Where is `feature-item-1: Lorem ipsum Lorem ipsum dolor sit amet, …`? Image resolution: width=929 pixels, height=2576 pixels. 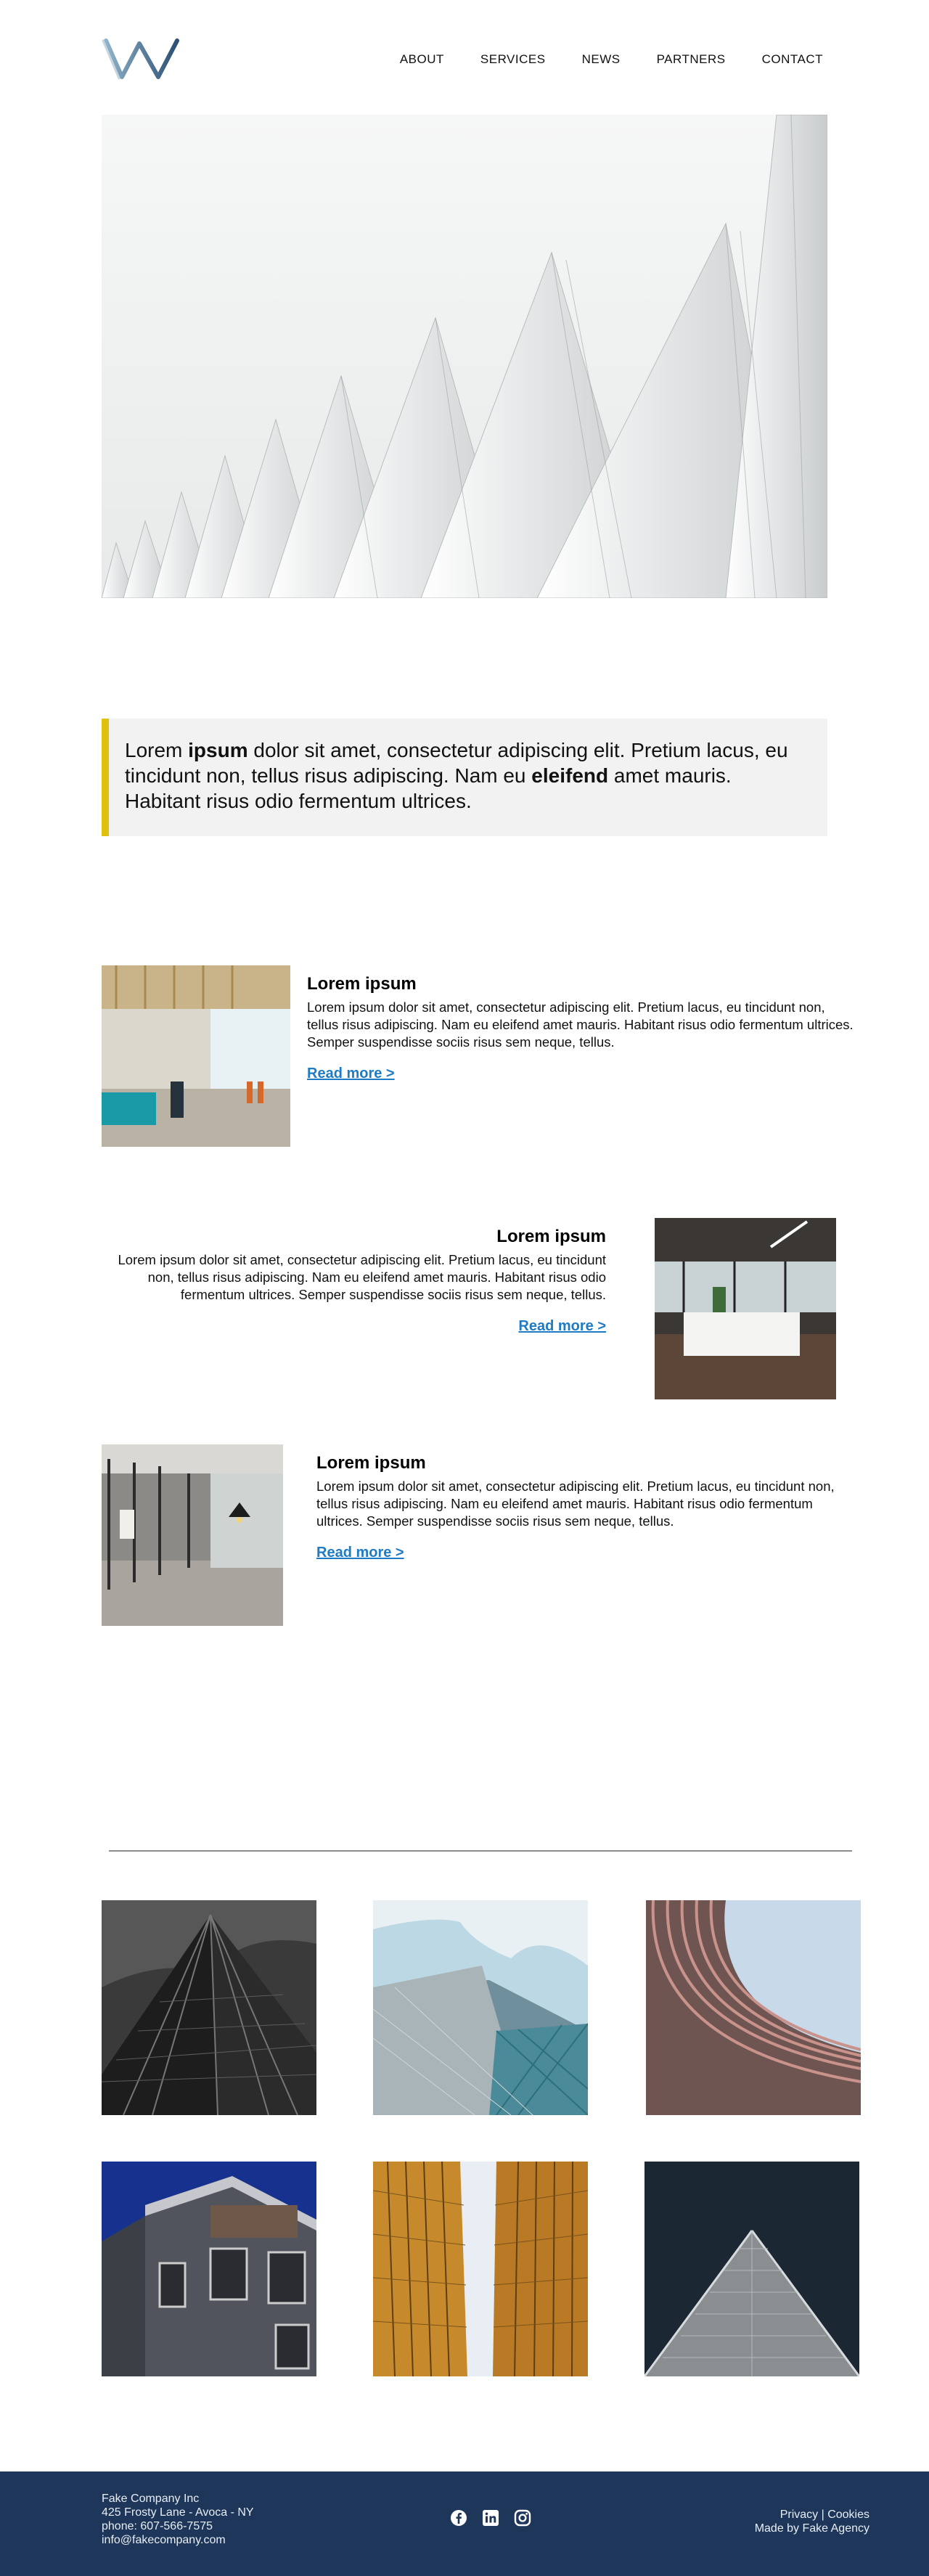 feature-item-1: Lorem ipsum Lorem ipsum dolor sit amet, … is located at coordinates (479, 1059).